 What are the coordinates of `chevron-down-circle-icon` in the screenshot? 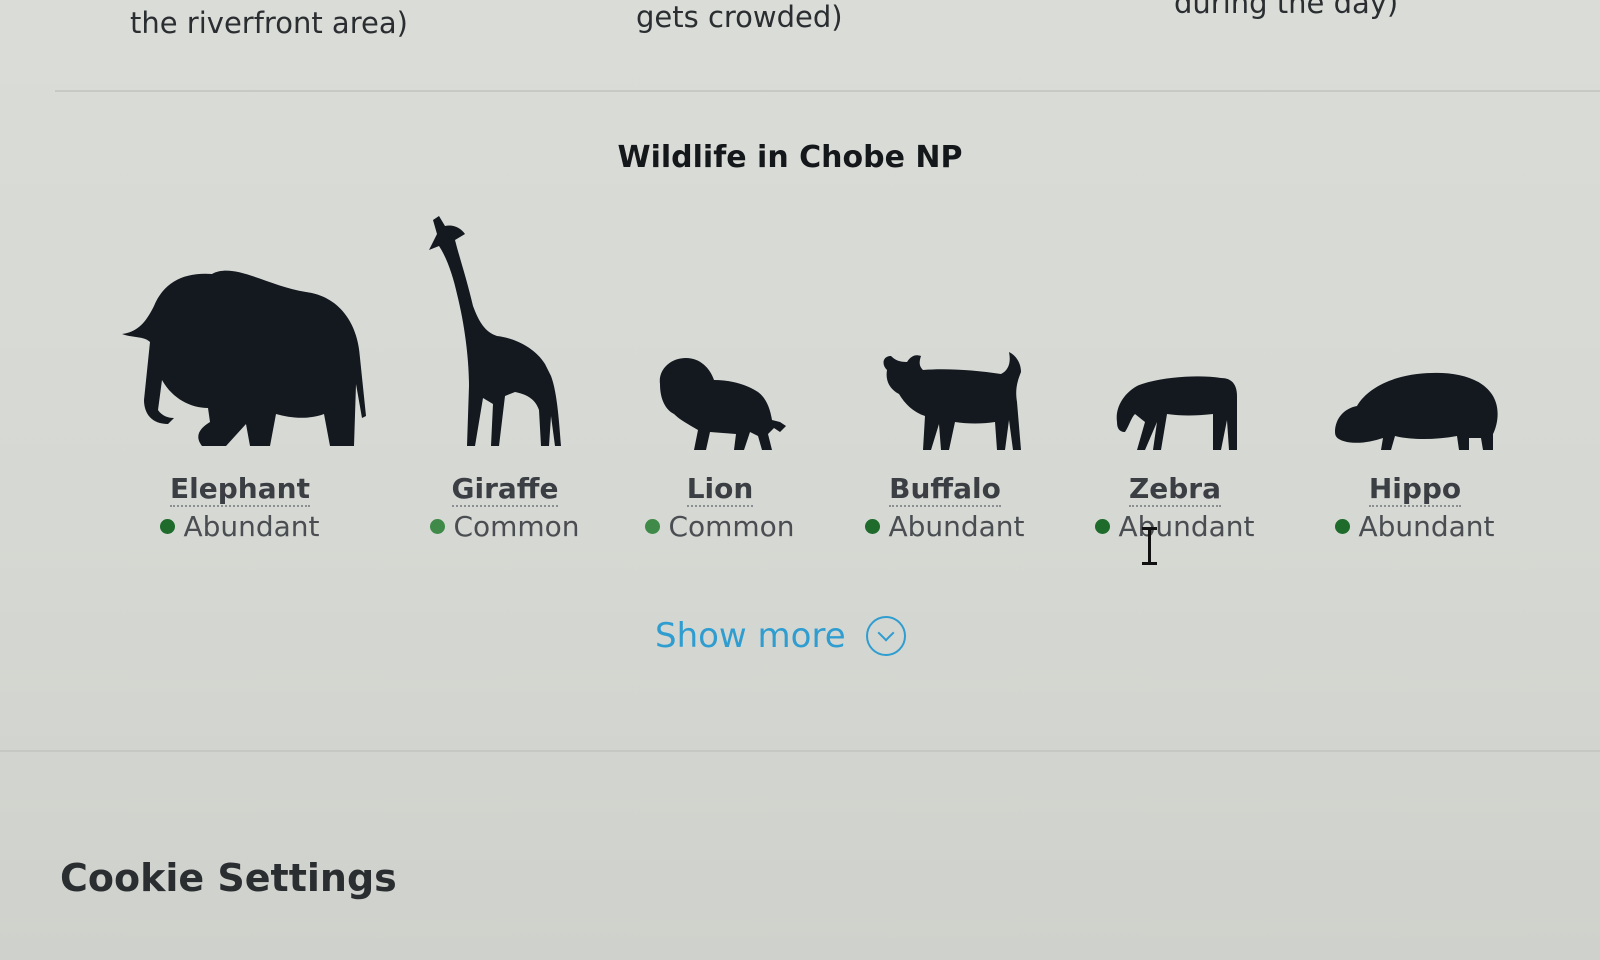 It's located at (885, 636).